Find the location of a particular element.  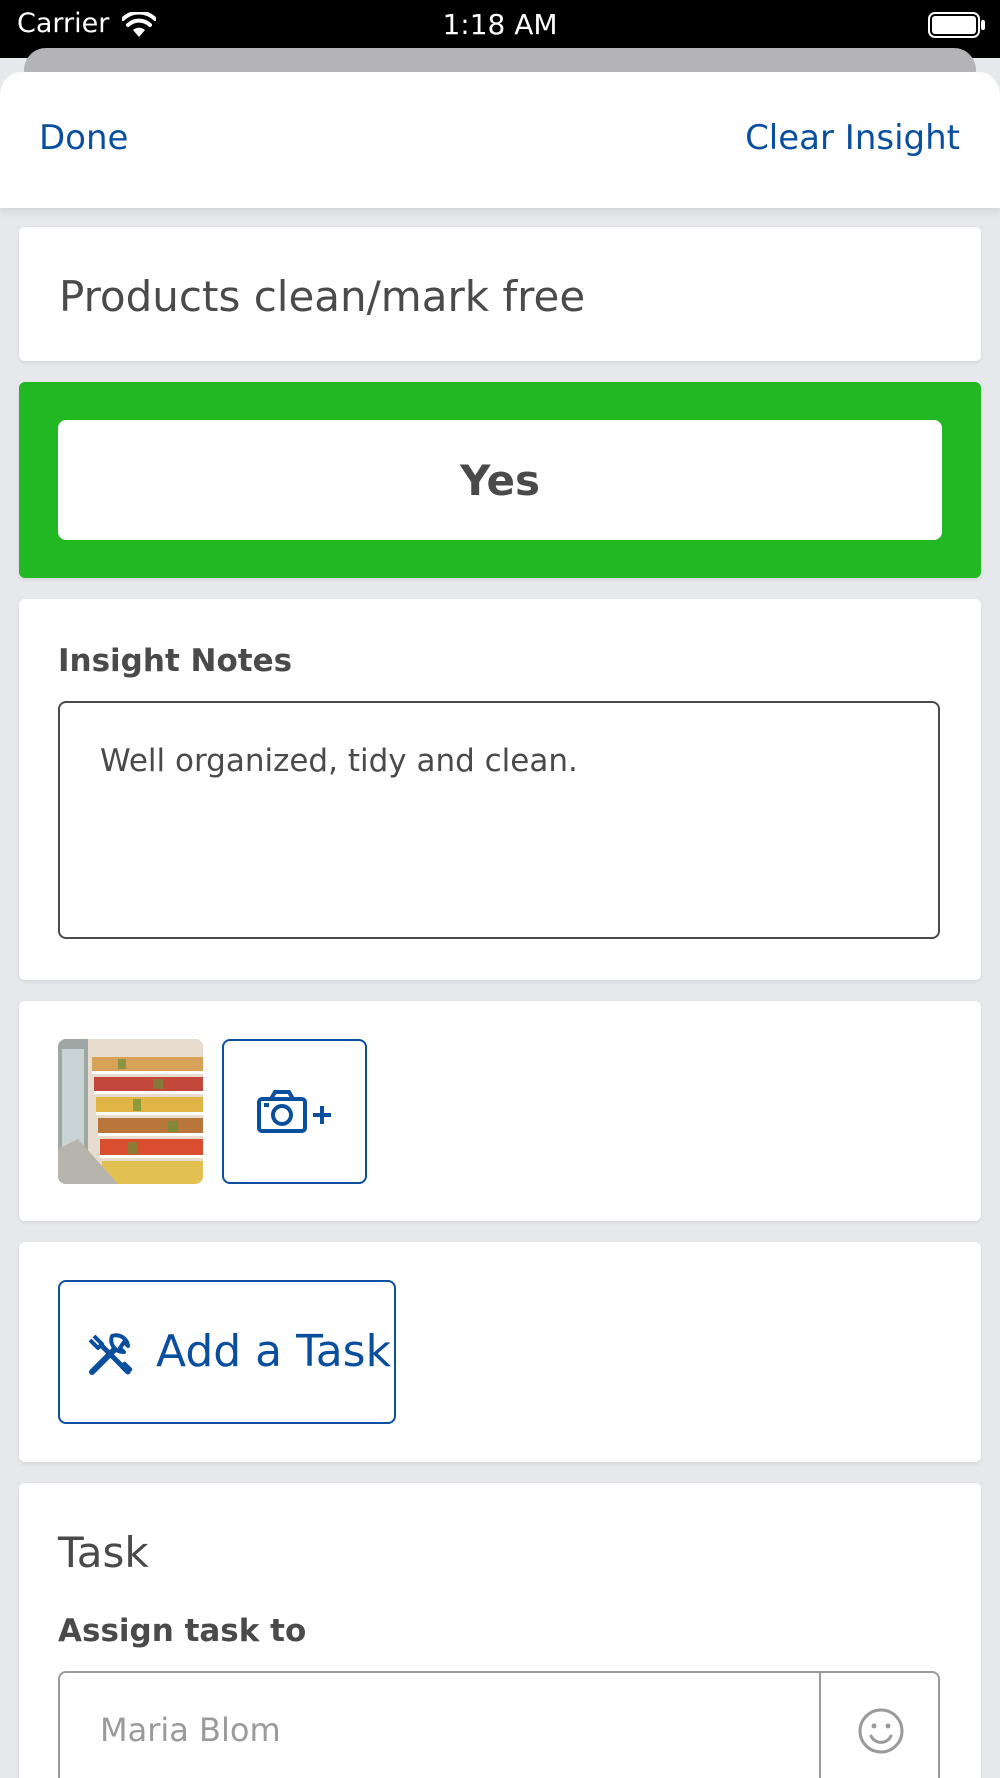

clock: 1:18 AM is located at coordinates (500, 24).